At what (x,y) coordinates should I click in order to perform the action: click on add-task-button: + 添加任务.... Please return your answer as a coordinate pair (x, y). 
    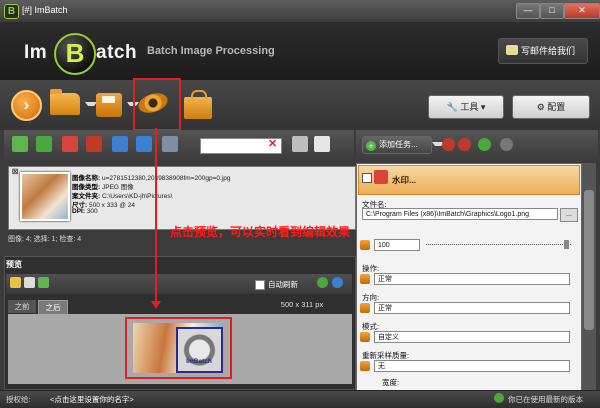
    Looking at the image, I should click on (397, 145).